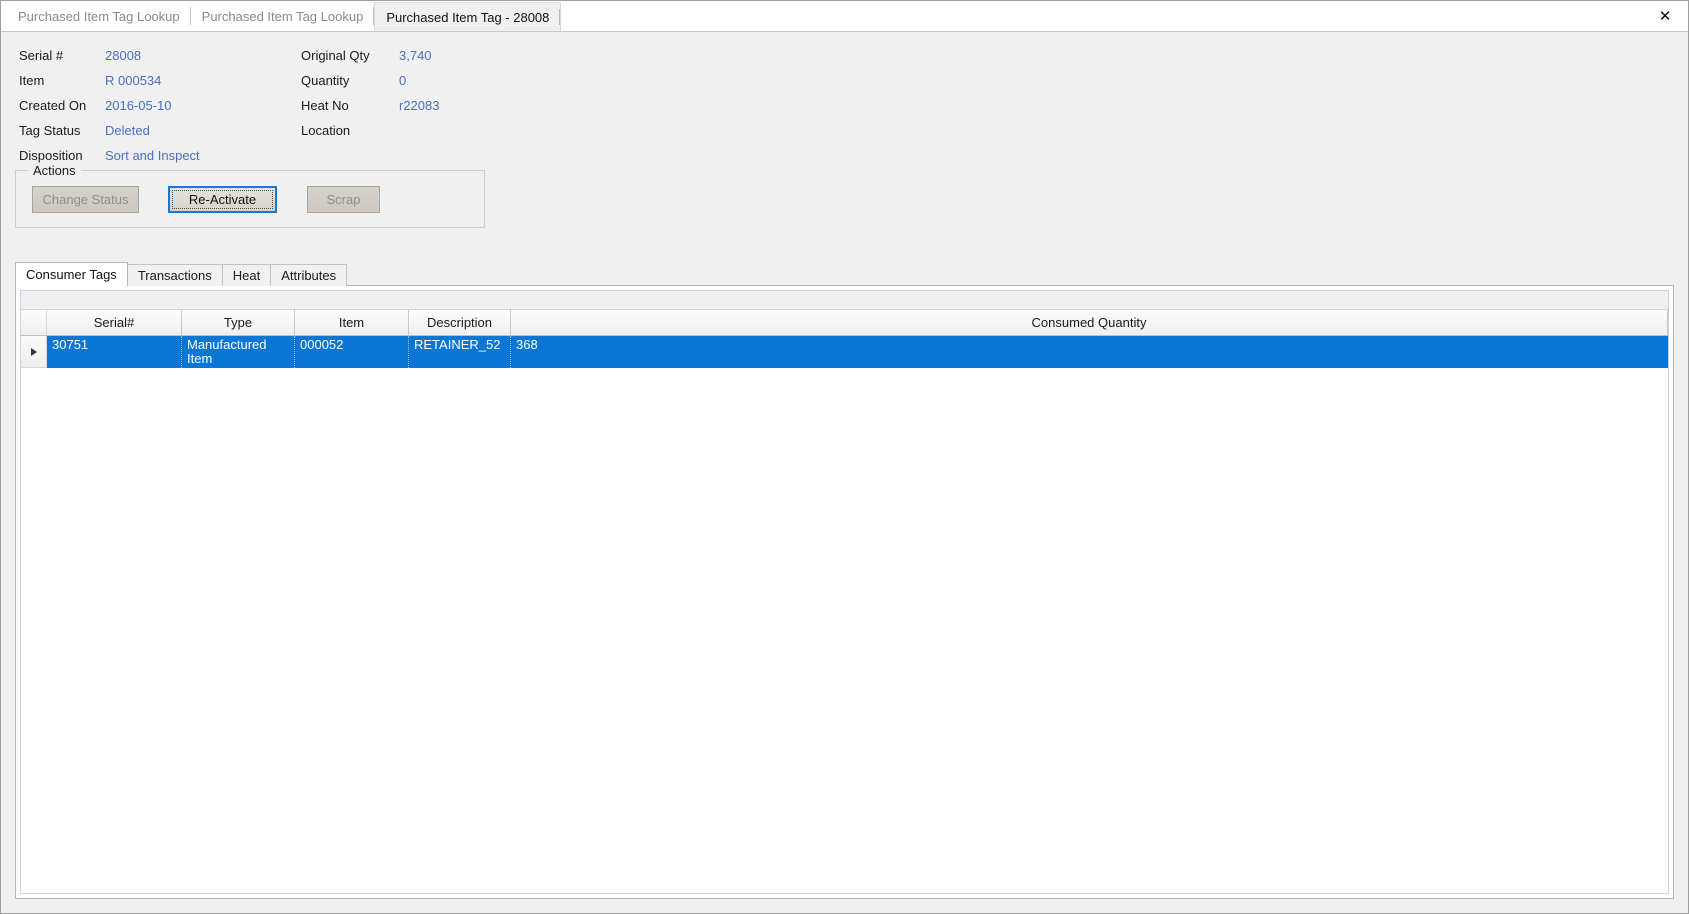 The image size is (1689, 914). I want to click on tab-separator, so click(560, 17).